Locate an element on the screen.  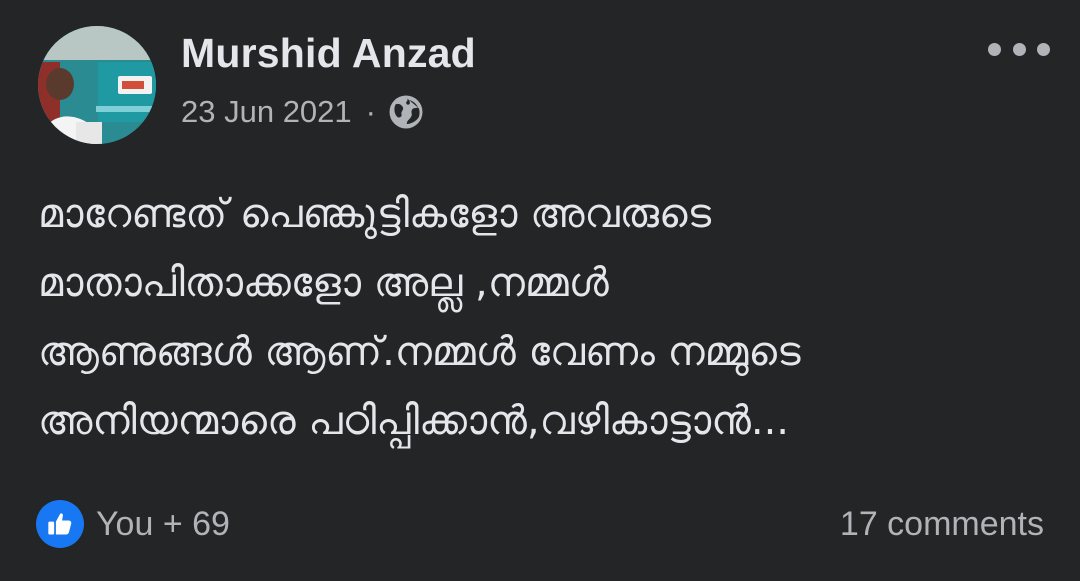
reactions-summary: You + 69 is located at coordinates (133, 524).